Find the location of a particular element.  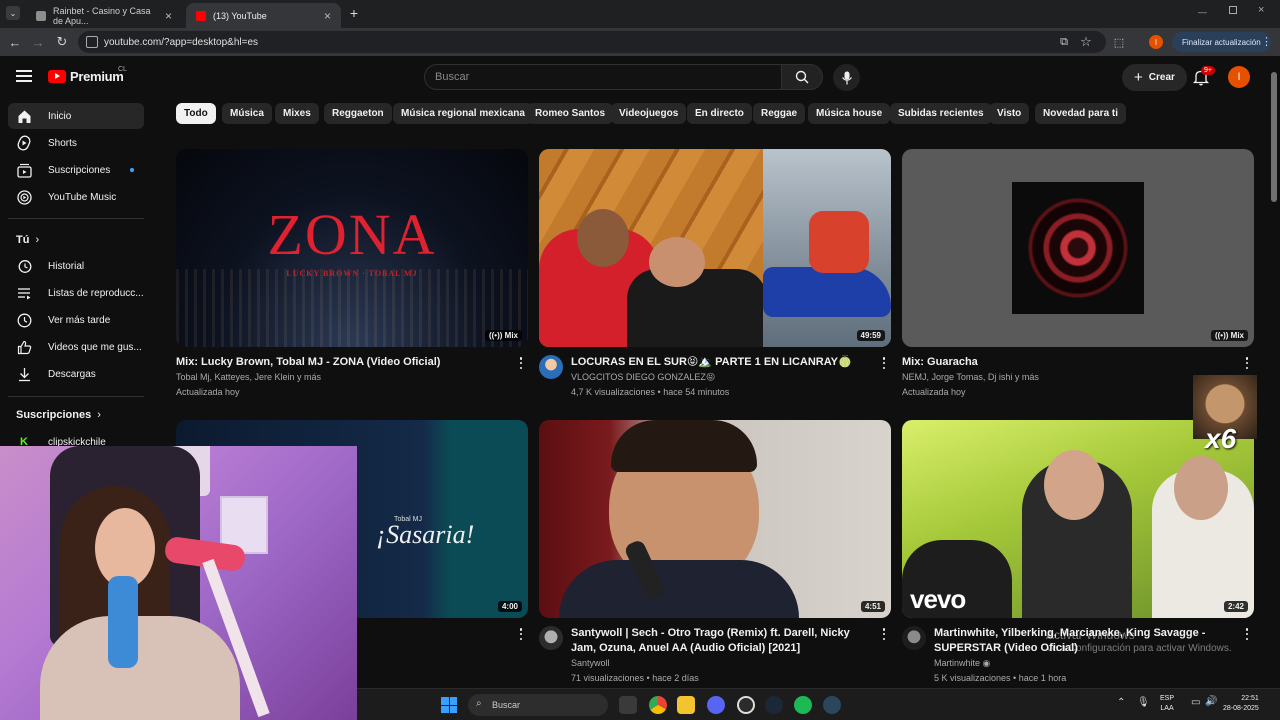

video-thumbnail: ZONA LUCKY BROWN · TOBAL MJ ((•)) Mix is located at coordinates (352, 248).